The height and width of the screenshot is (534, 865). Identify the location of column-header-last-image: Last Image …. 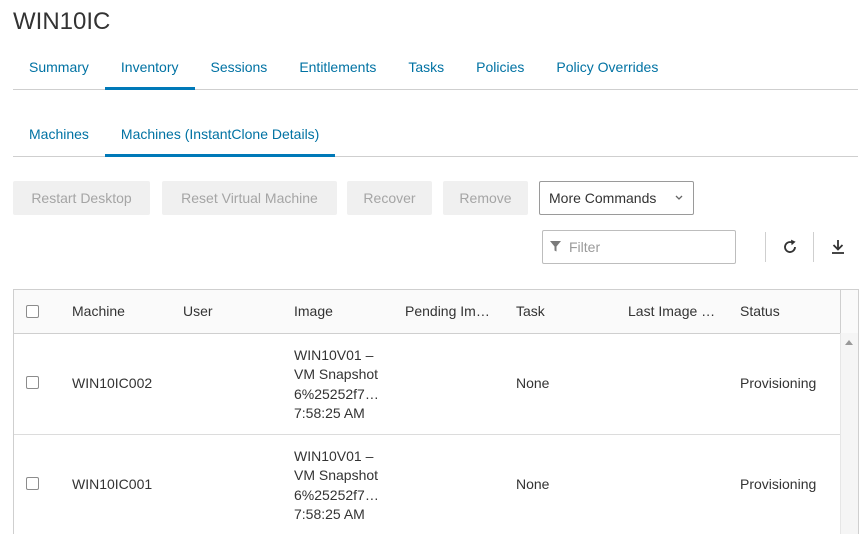
(671, 311).